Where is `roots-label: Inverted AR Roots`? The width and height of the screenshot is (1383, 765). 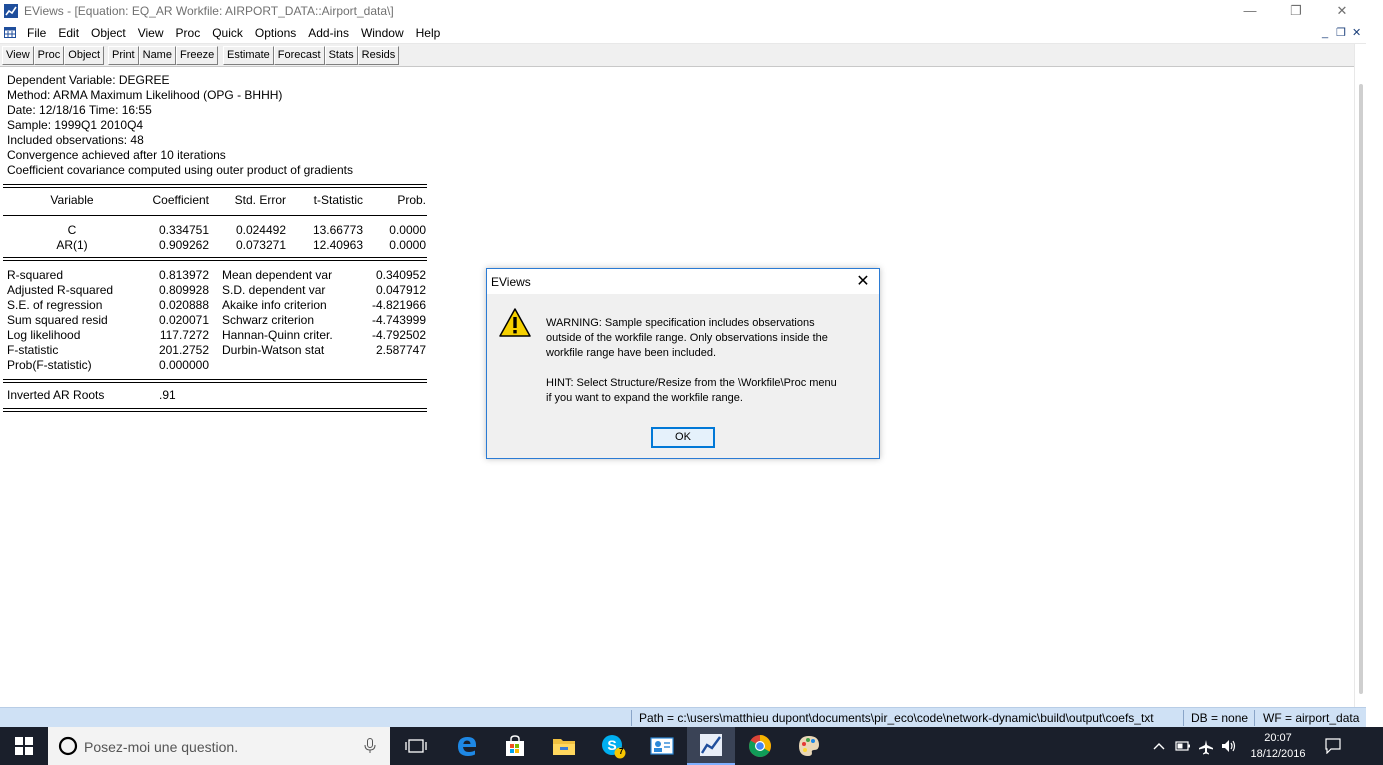
roots-label: Inverted AR Roots is located at coordinates (56, 395).